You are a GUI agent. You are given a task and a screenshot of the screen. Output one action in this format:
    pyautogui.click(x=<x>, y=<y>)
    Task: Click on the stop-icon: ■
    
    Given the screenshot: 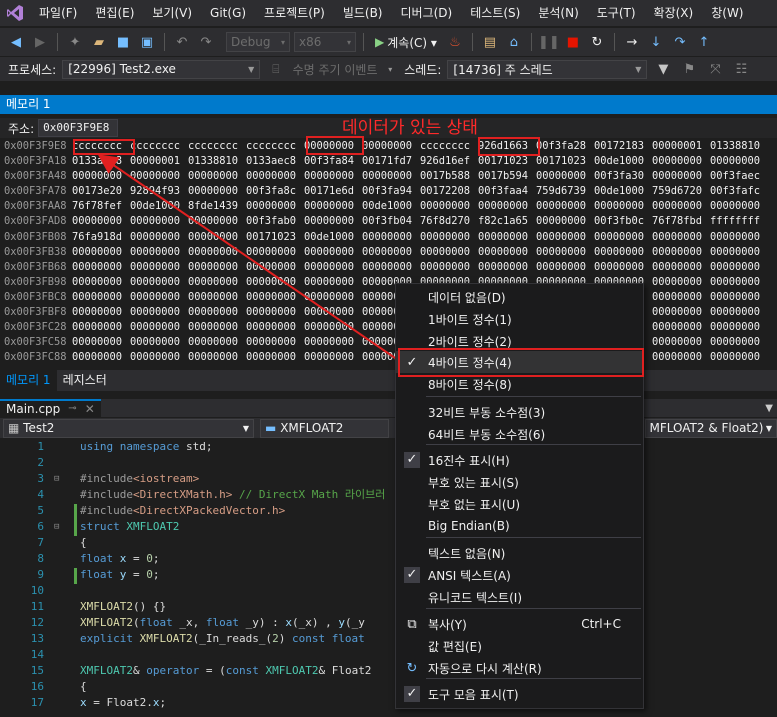 What is the action you would take?
    pyautogui.click(x=573, y=42)
    